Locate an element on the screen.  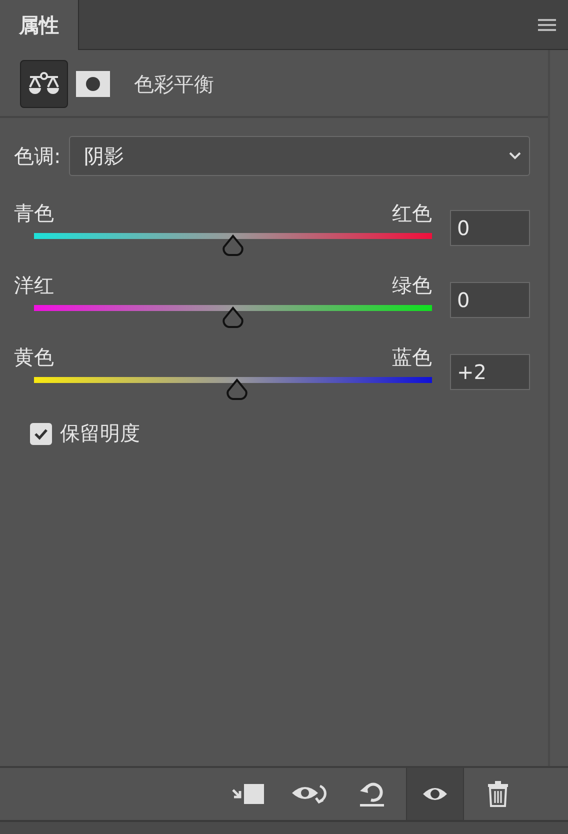
mask-icon is located at coordinates (93, 84).